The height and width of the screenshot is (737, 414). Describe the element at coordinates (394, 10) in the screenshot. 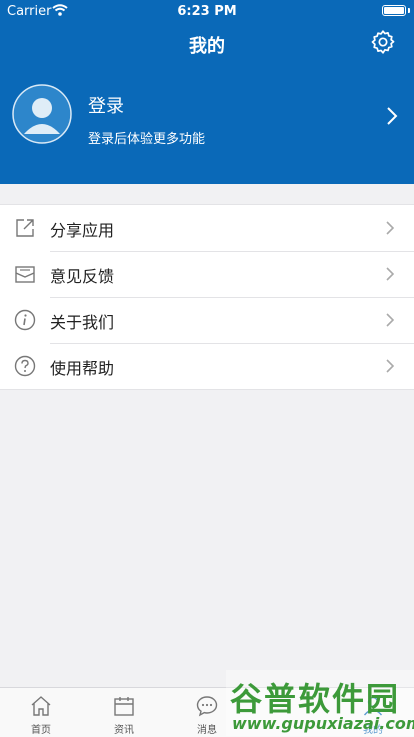

I see `battery-icon` at that location.